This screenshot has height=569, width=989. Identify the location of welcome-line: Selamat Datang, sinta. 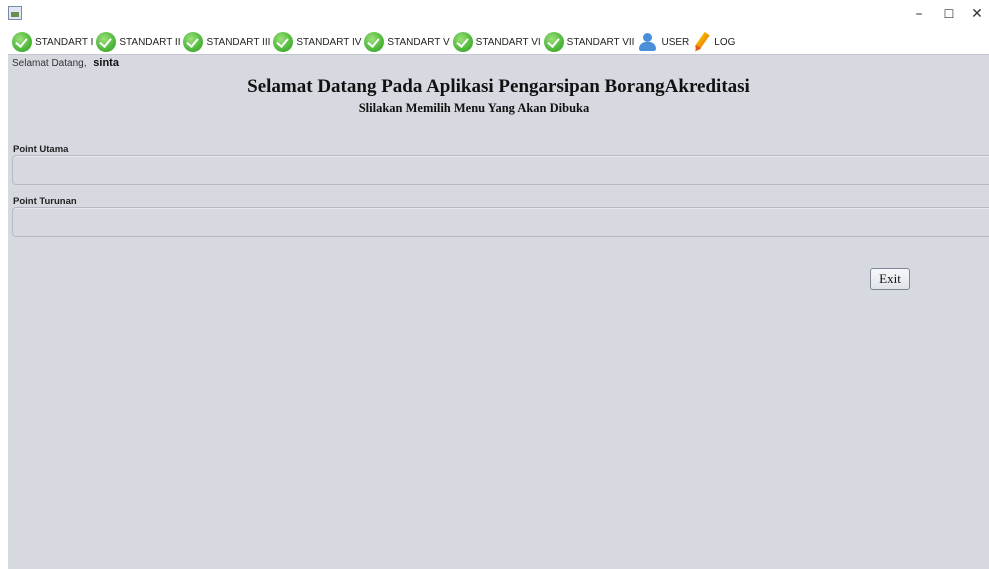
(65, 63).